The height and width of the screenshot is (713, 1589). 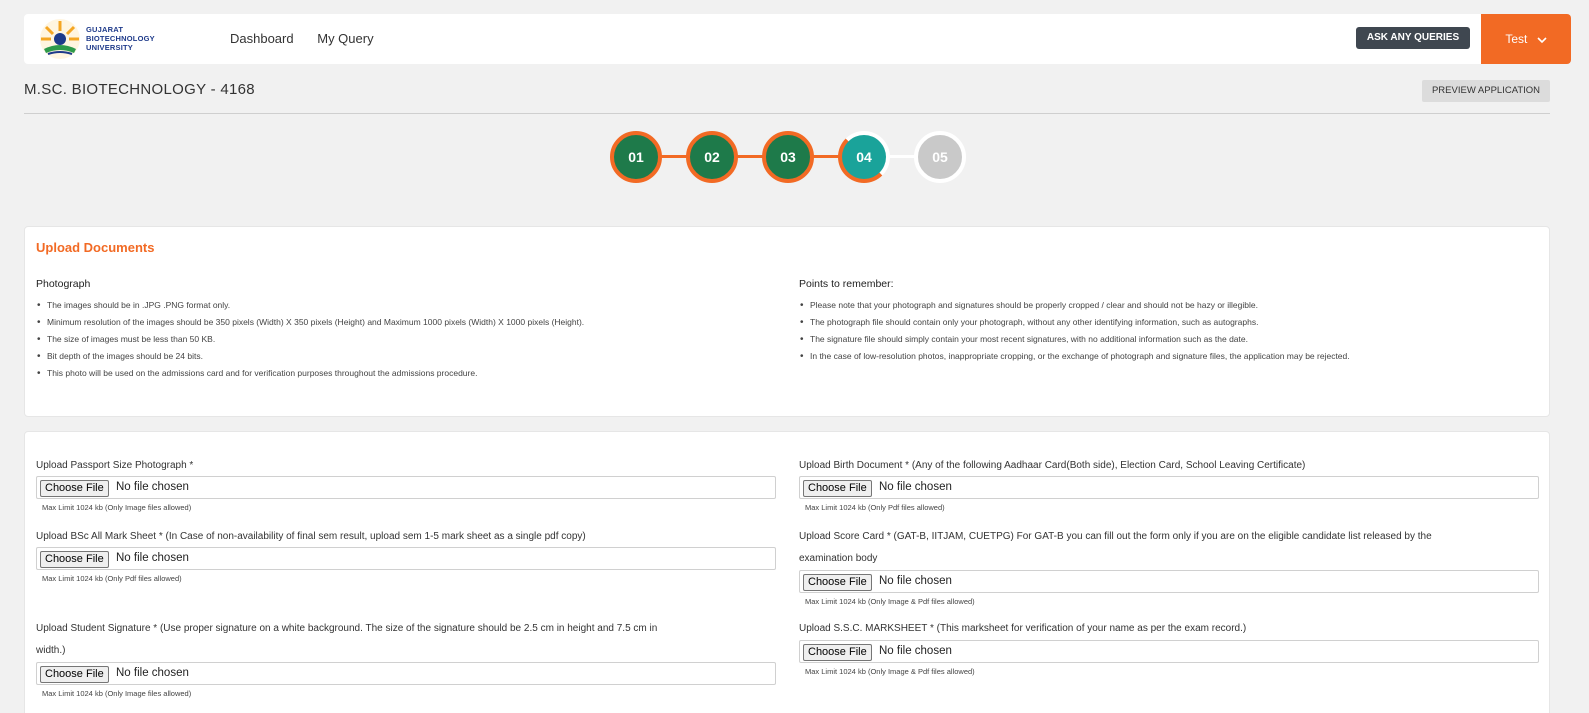 I want to click on marksheet-input: Choose File No file chosen, so click(x=406, y=558).